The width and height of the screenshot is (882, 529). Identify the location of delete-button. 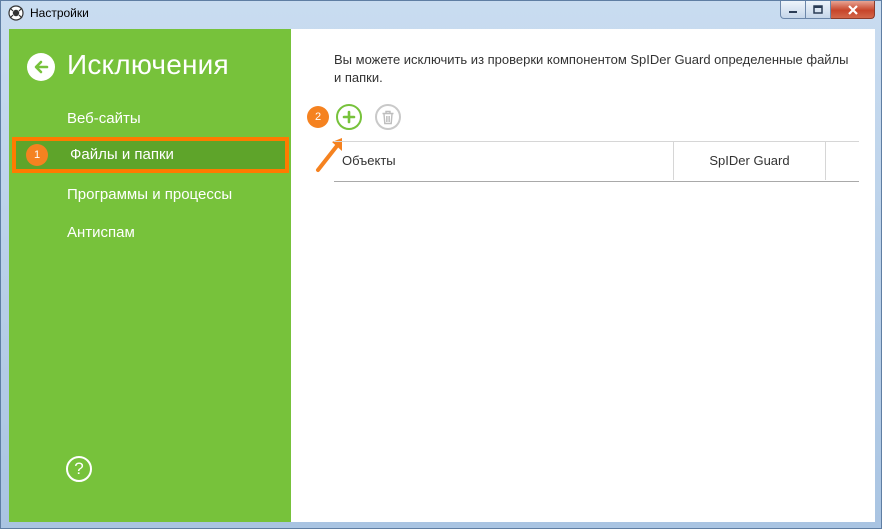
(388, 117).